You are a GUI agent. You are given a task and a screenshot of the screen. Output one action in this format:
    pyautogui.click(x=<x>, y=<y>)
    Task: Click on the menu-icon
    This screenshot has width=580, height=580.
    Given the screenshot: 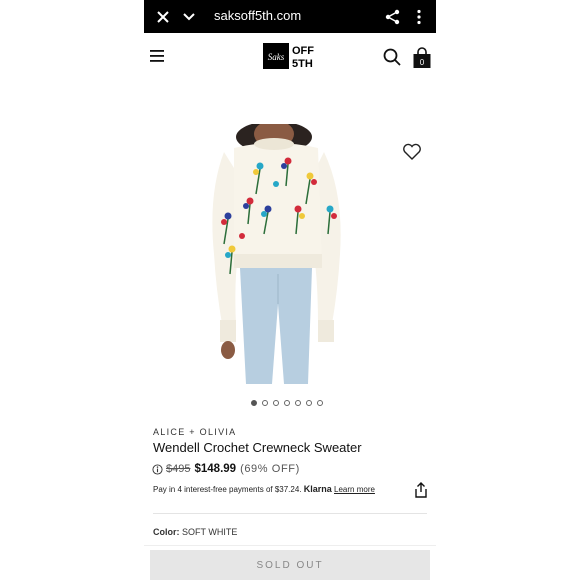 What is the action you would take?
    pyautogui.click(x=157, y=56)
    